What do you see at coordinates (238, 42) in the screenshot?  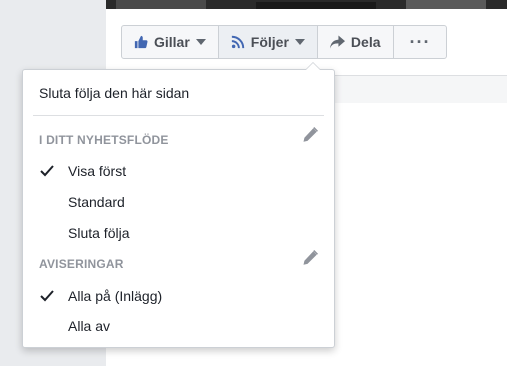 I see `rss-icon` at bounding box center [238, 42].